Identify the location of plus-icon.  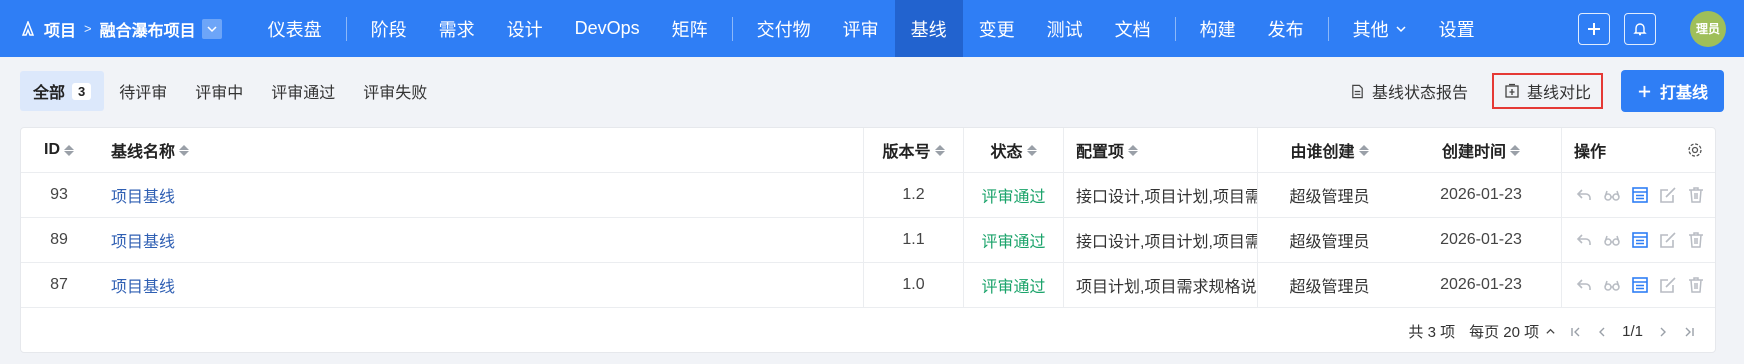
(1644, 91).